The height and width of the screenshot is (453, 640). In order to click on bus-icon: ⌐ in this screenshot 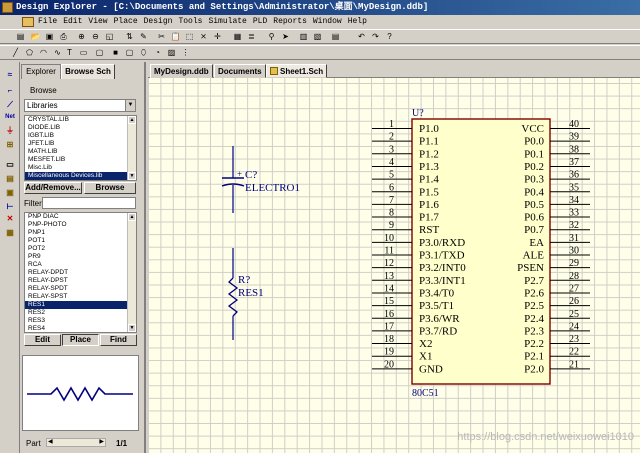, I will do `click(10, 91)`.